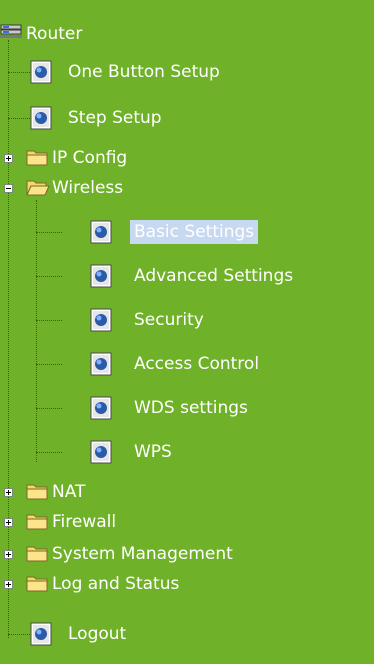 This screenshot has height=664, width=374. Describe the element at coordinates (115, 118) in the screenshot. I see `tree-item-label: Step Setup` at that location.